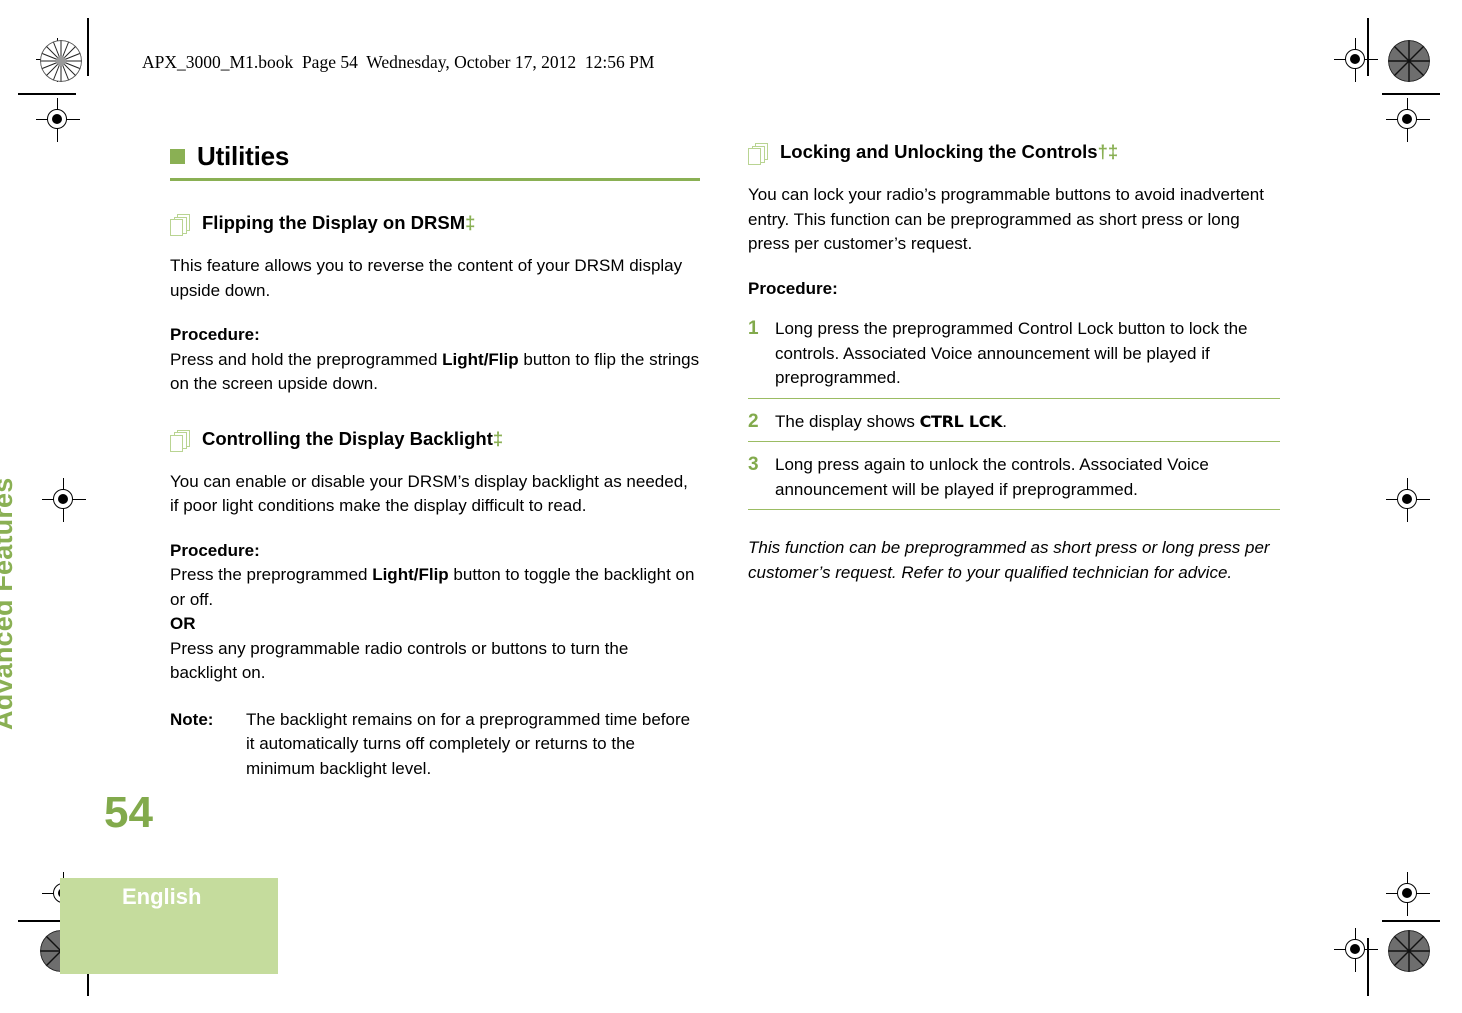 This screenshot has height=1013, width=1462. Describe the element at coordinates (88, 47) in the screenshot. I see `trim-line-left-vertical` at that location.